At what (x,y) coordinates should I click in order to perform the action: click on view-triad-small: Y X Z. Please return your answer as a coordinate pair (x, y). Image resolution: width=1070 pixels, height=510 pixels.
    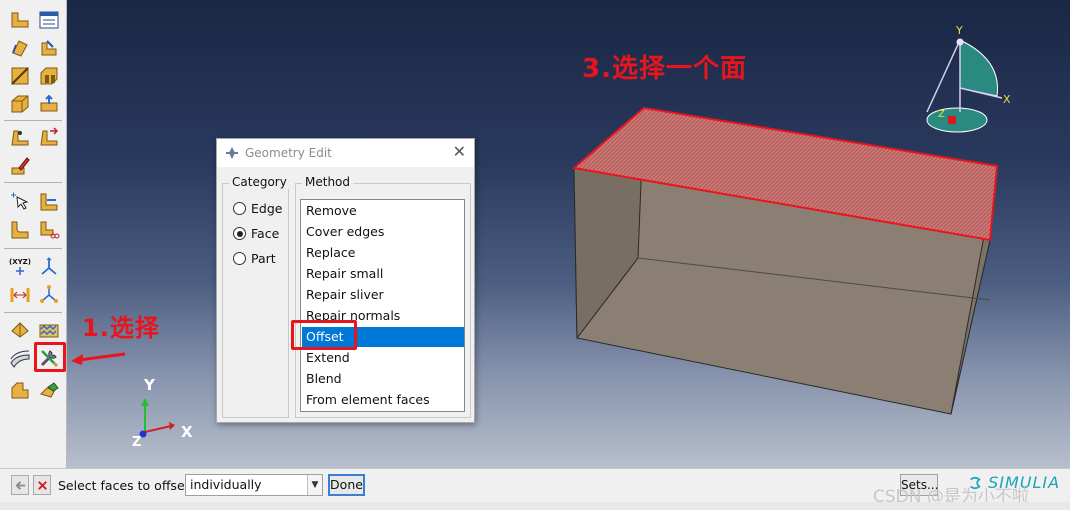
    Looking at the image, I should click on (968, 78).